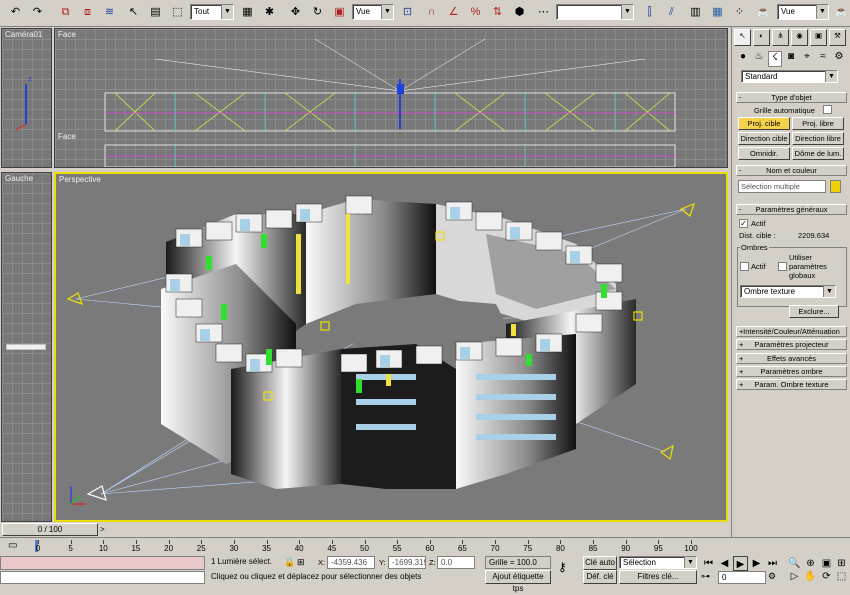 This screenshot has height=595, width=850. What do you see at coordinates (695, 12) in the screenshot?
I see `layer-manager-icon: ▥` at bounding box center [695, 12].